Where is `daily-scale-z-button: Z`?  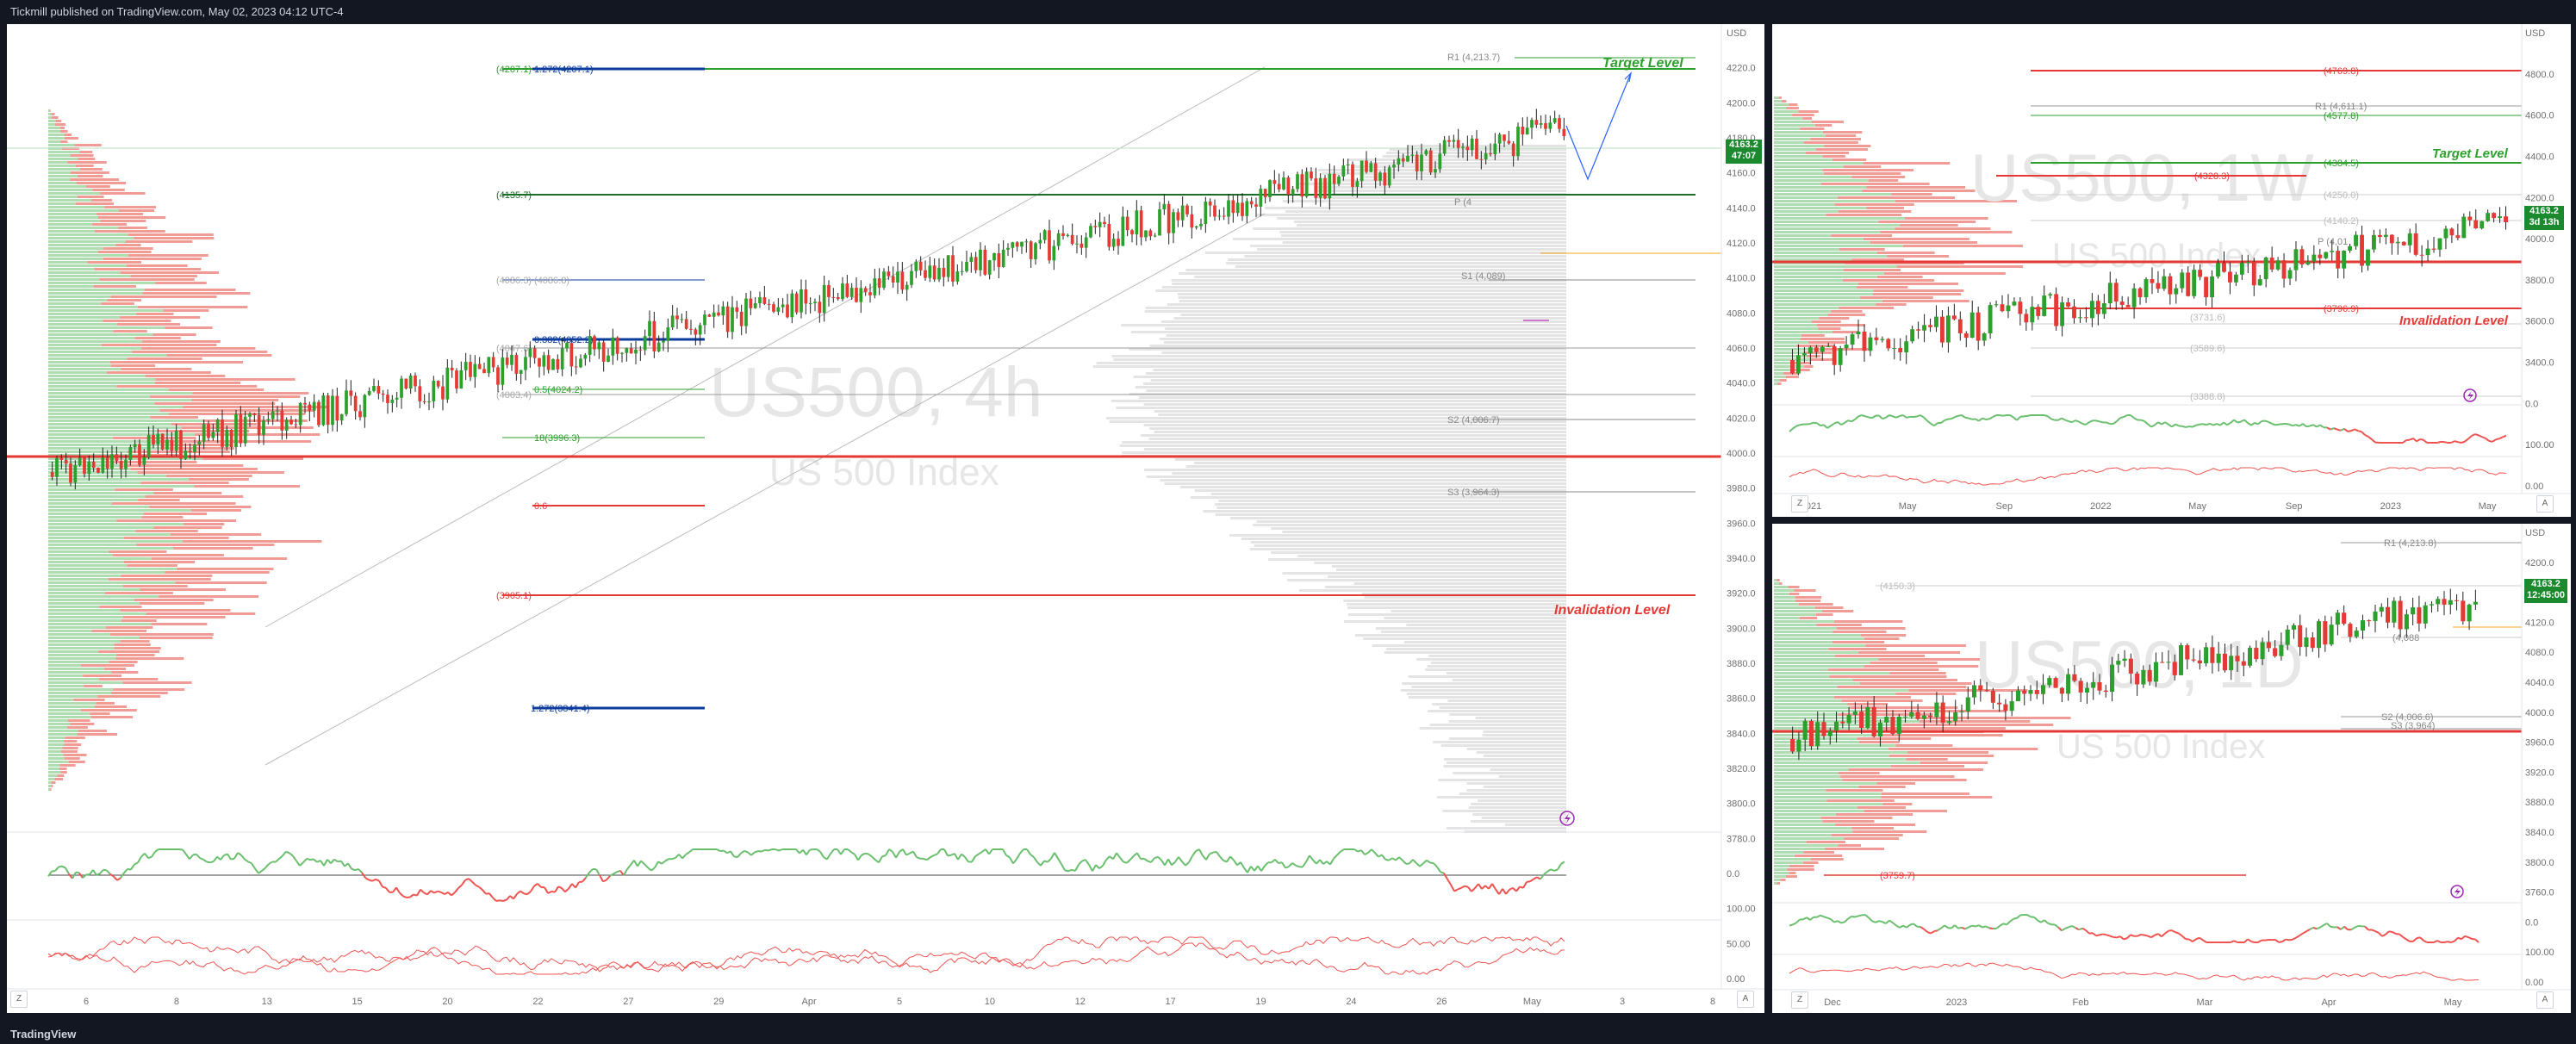
daily-scale-z-button: Z is located at coordinates (1800, 1000).